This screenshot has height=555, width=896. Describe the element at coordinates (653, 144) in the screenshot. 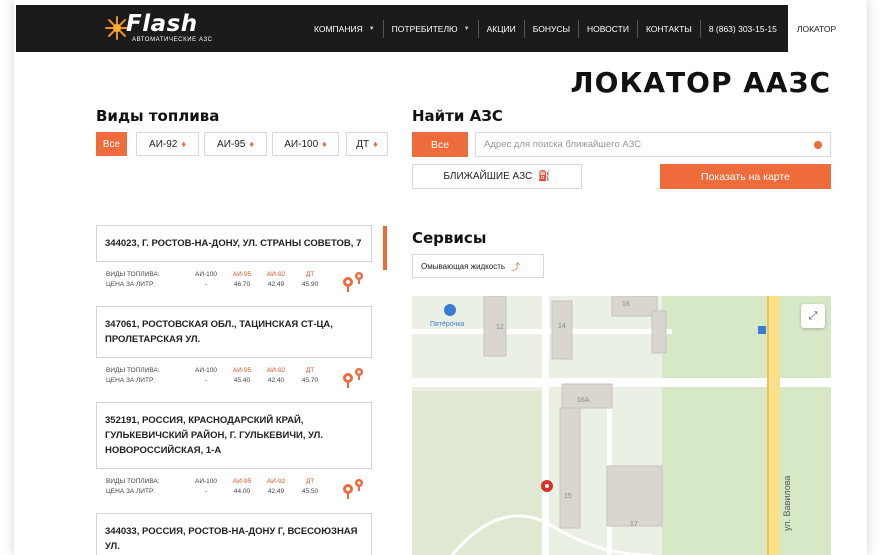

I see `address-search-input: Адрес для поиска ближайшего АЗС` at that location.